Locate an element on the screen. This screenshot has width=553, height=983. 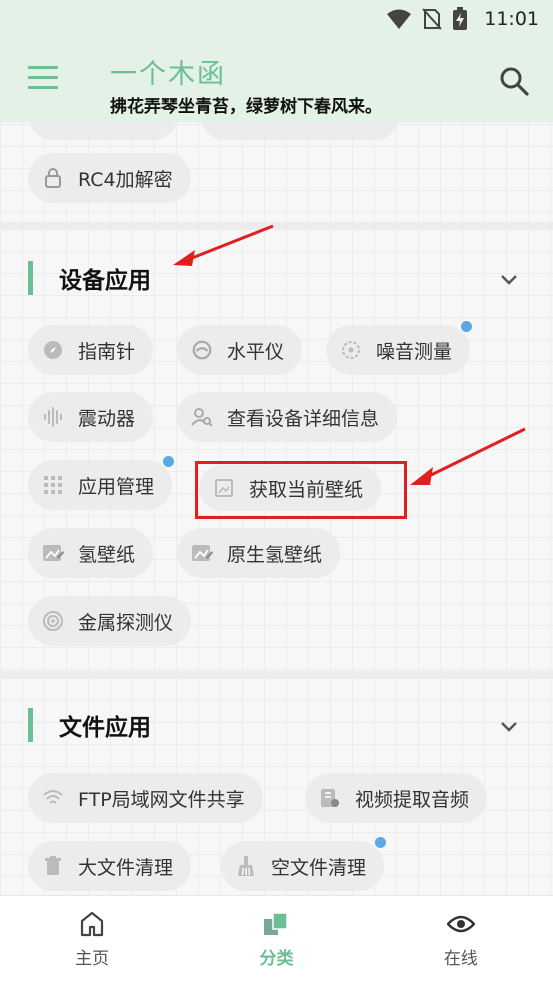
chip-label: 原生氢壁纸 is located at coordinates (275, 554).